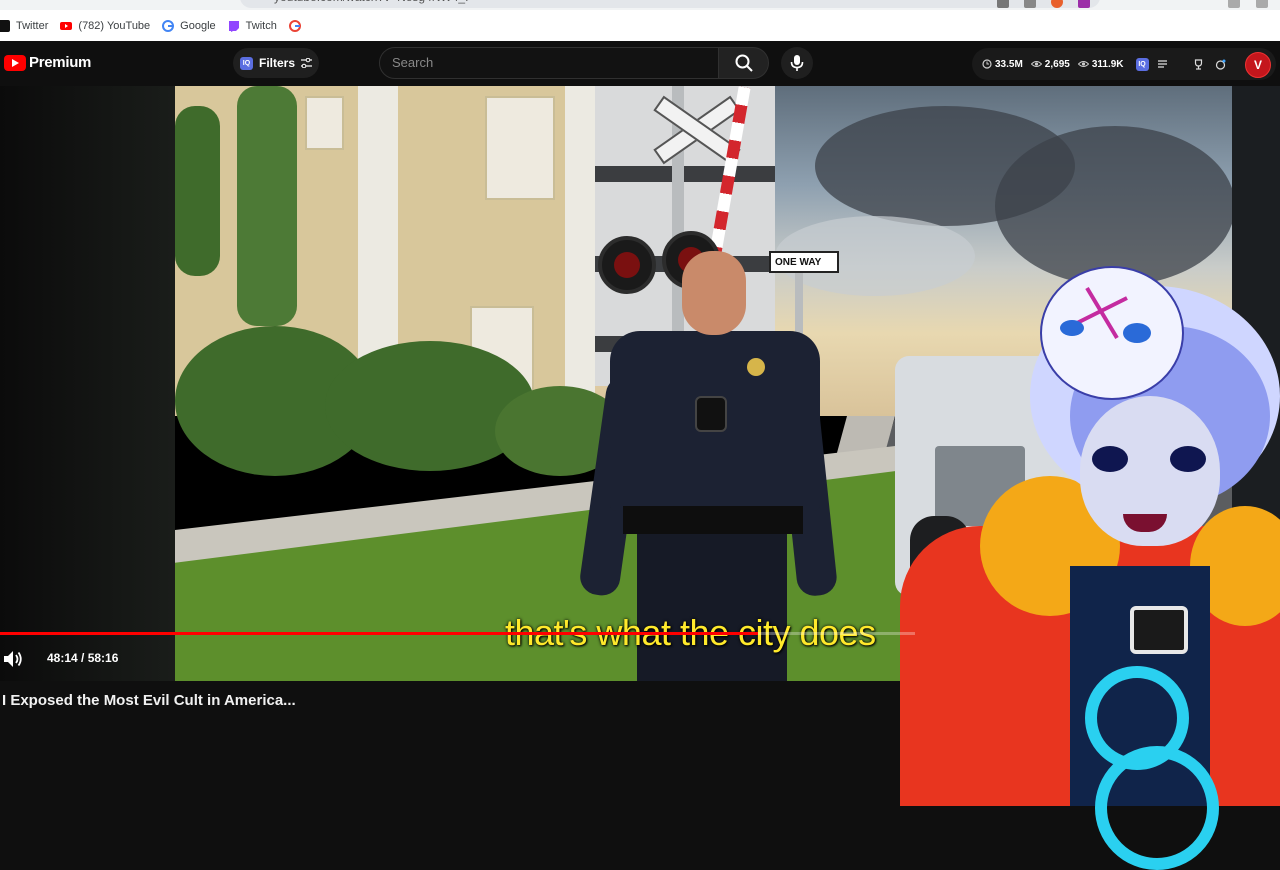  I want to click on address-bar: youtube.com/watch?v=Nesg4NW4_I, so click(670, 4).